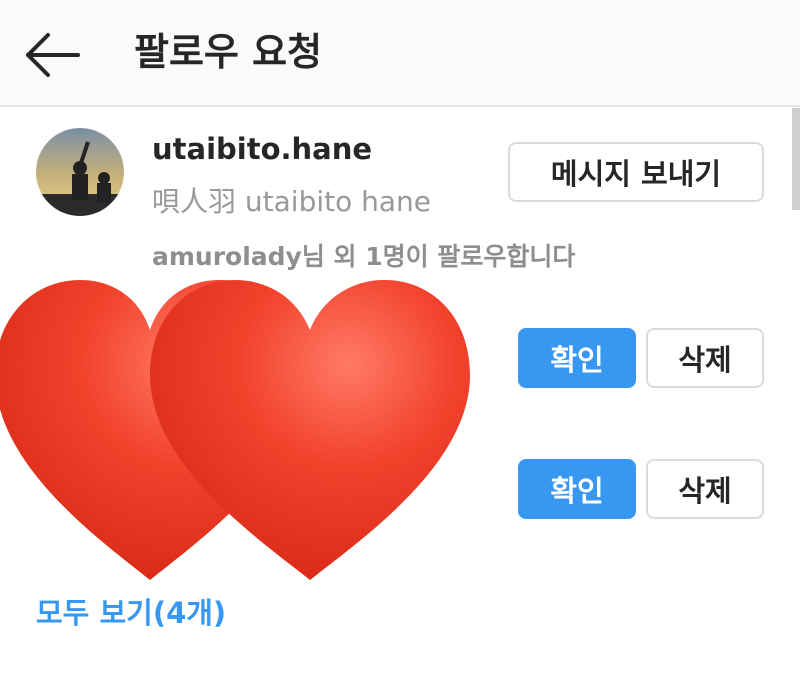  I want to click on back-button, so click(53, 55).